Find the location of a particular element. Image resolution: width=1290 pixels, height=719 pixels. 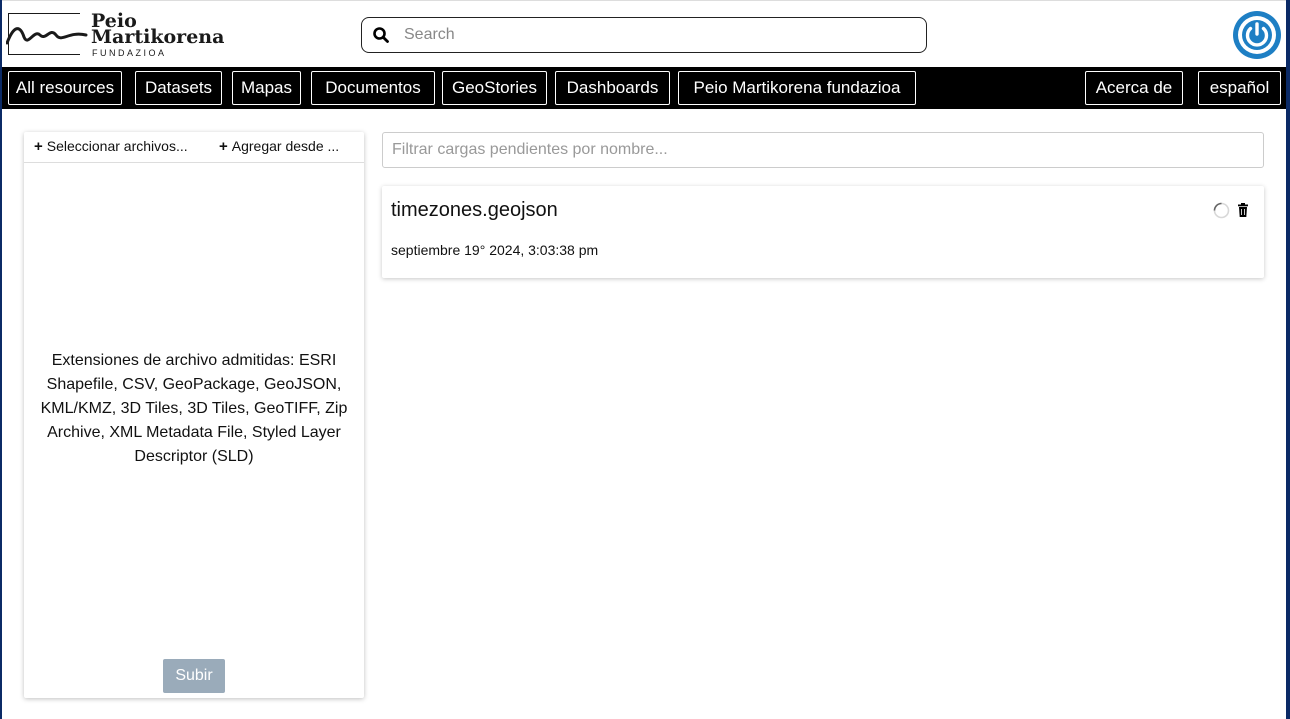

pending-upload-date: septiembre 19° 2024, 3:03:38 pm is located at coordinates (495, 250).